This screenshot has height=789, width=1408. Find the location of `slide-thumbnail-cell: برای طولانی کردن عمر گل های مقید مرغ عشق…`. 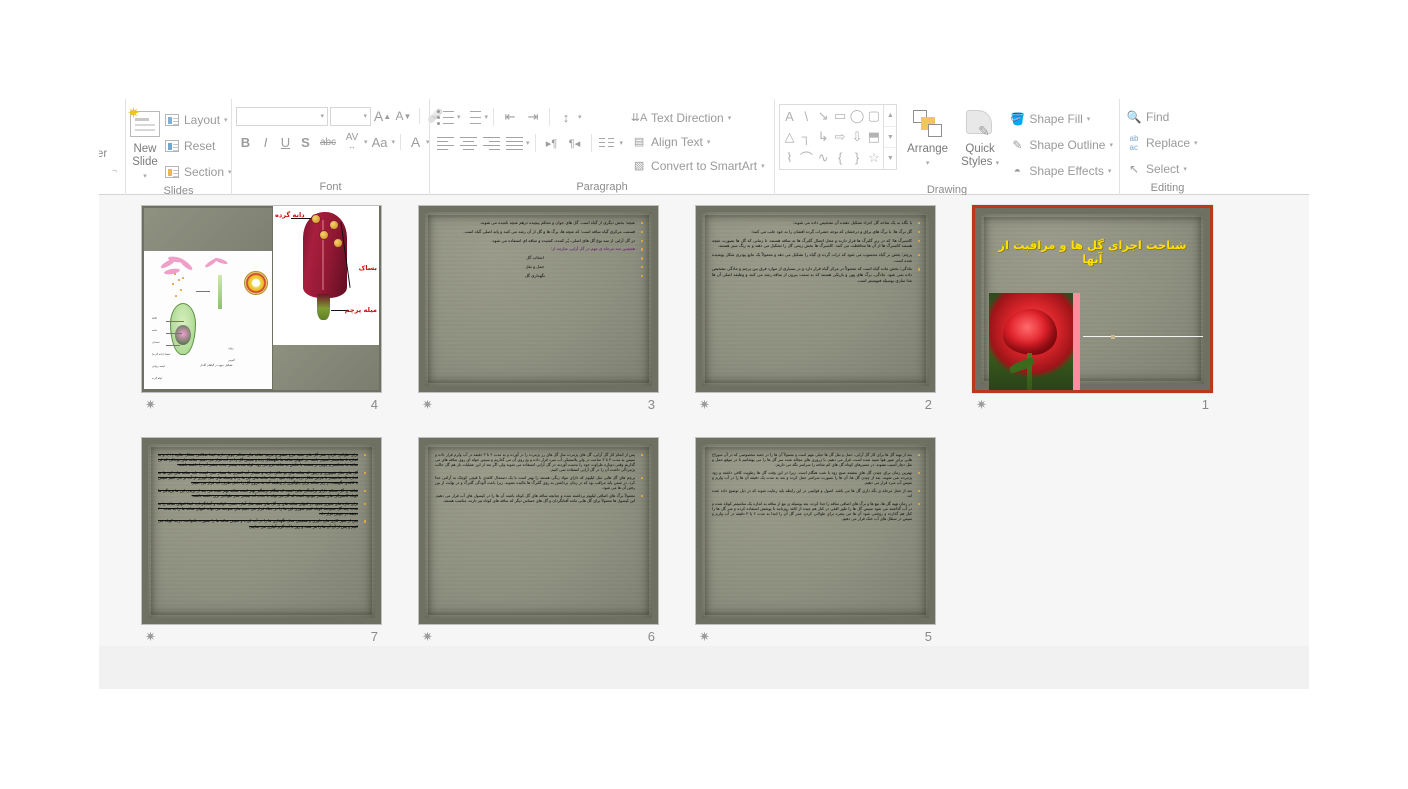

slide-thumbnail-cell: برای طولانی کردن عمر گل های مقید مرغ عشق… is located at coordinates (261, 553).